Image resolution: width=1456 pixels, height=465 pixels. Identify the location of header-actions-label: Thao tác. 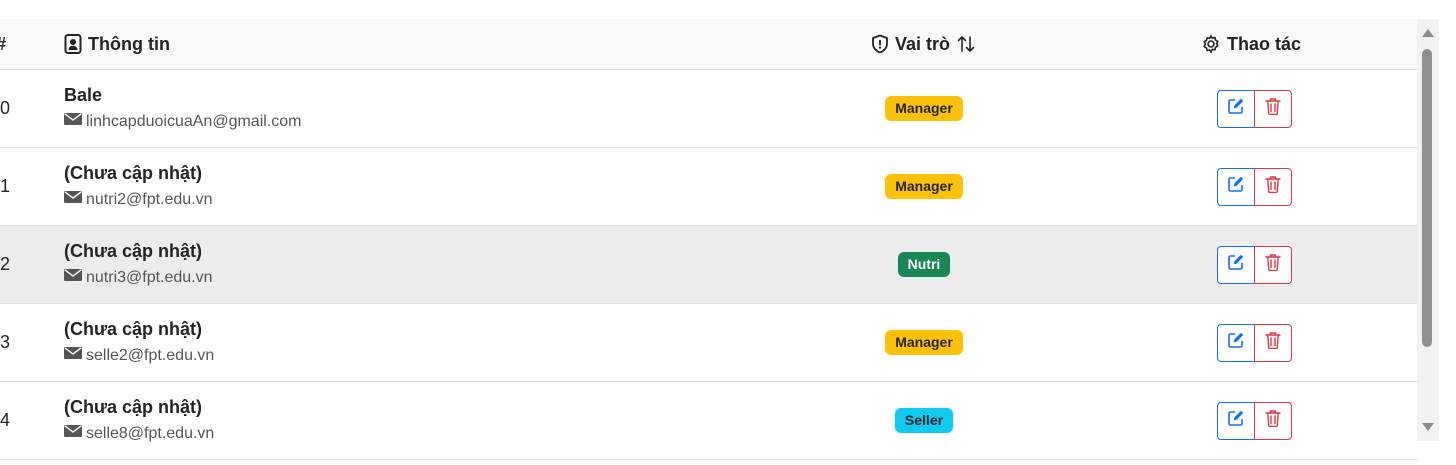
(1264, 43).